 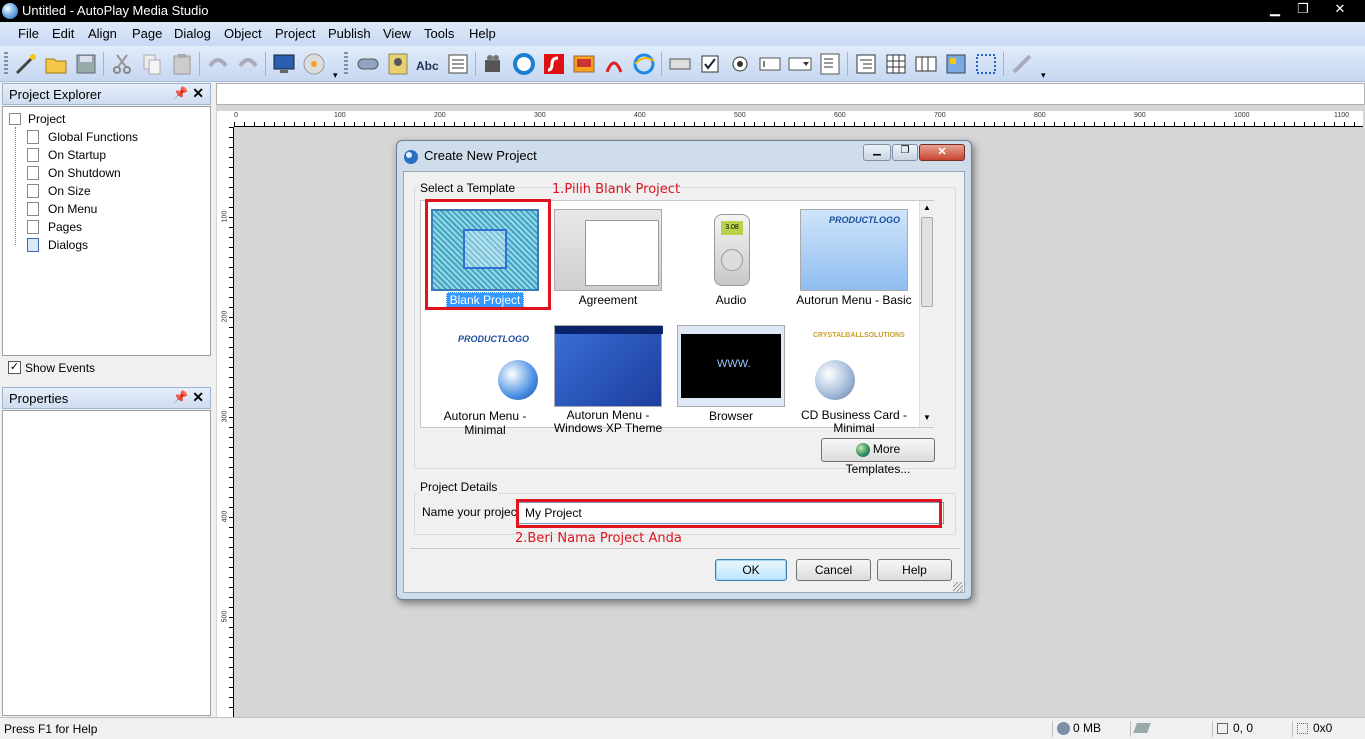 I want to click on paragraph-object-icon, so click(x=458, y=64).